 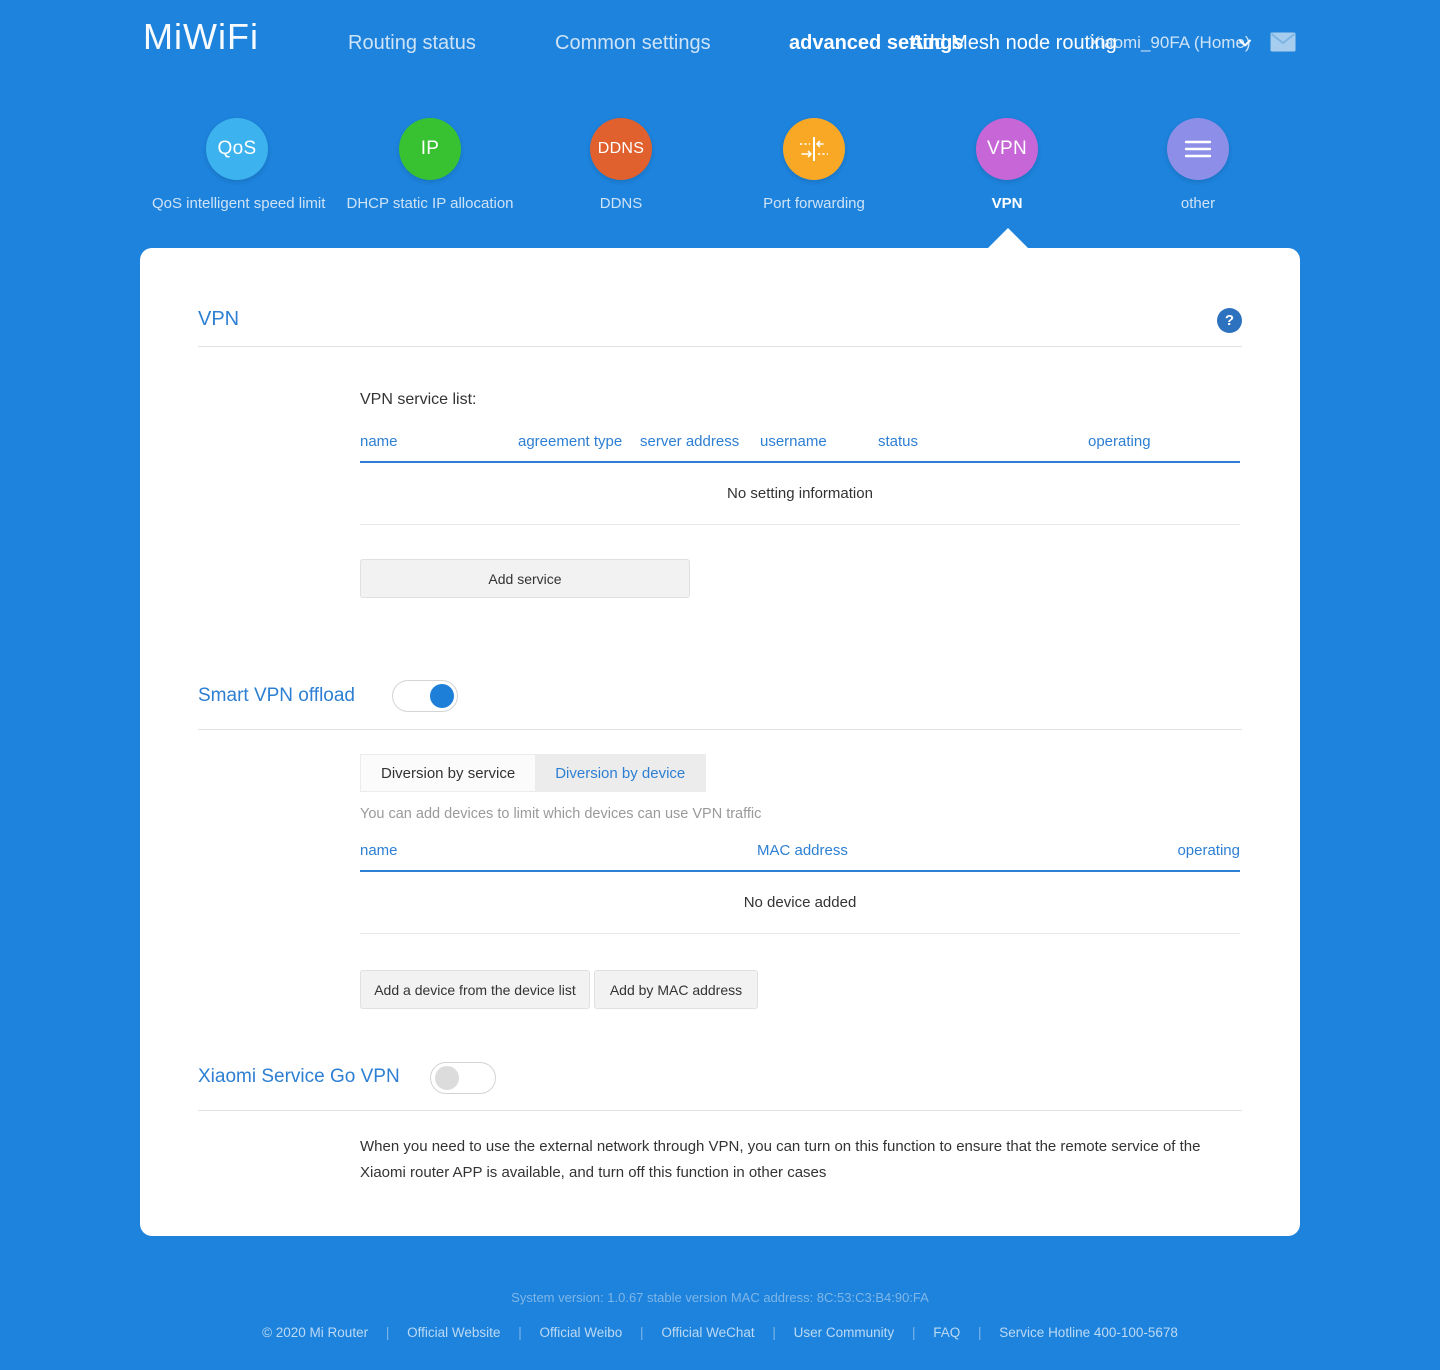 I want to click on page-title: VPN, so click(x=219, y=319).